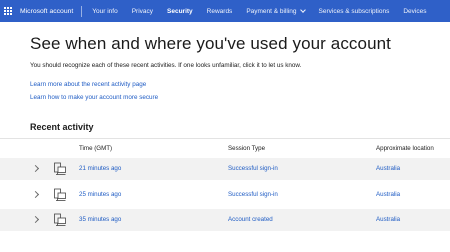 The width and height of the screenshot is (450, 252). What do you see at coordinates (104, 11) in the screenshot?
I see `nav-item-your-info: Your info` at bounding box center [104, 11].